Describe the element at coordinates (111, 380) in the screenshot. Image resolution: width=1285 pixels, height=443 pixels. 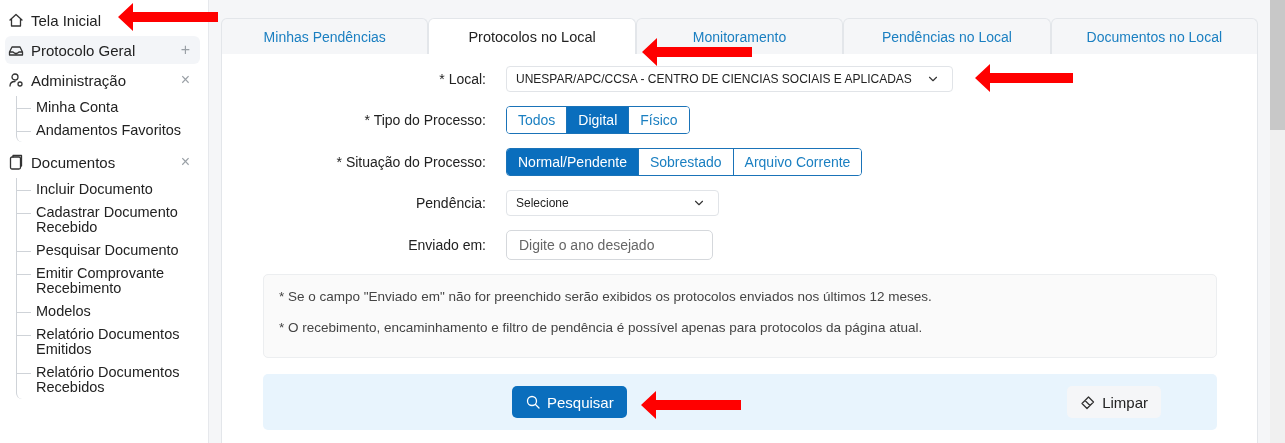
I see `sidebar-subitem: Relatório Documentos Recebidos` at that location.